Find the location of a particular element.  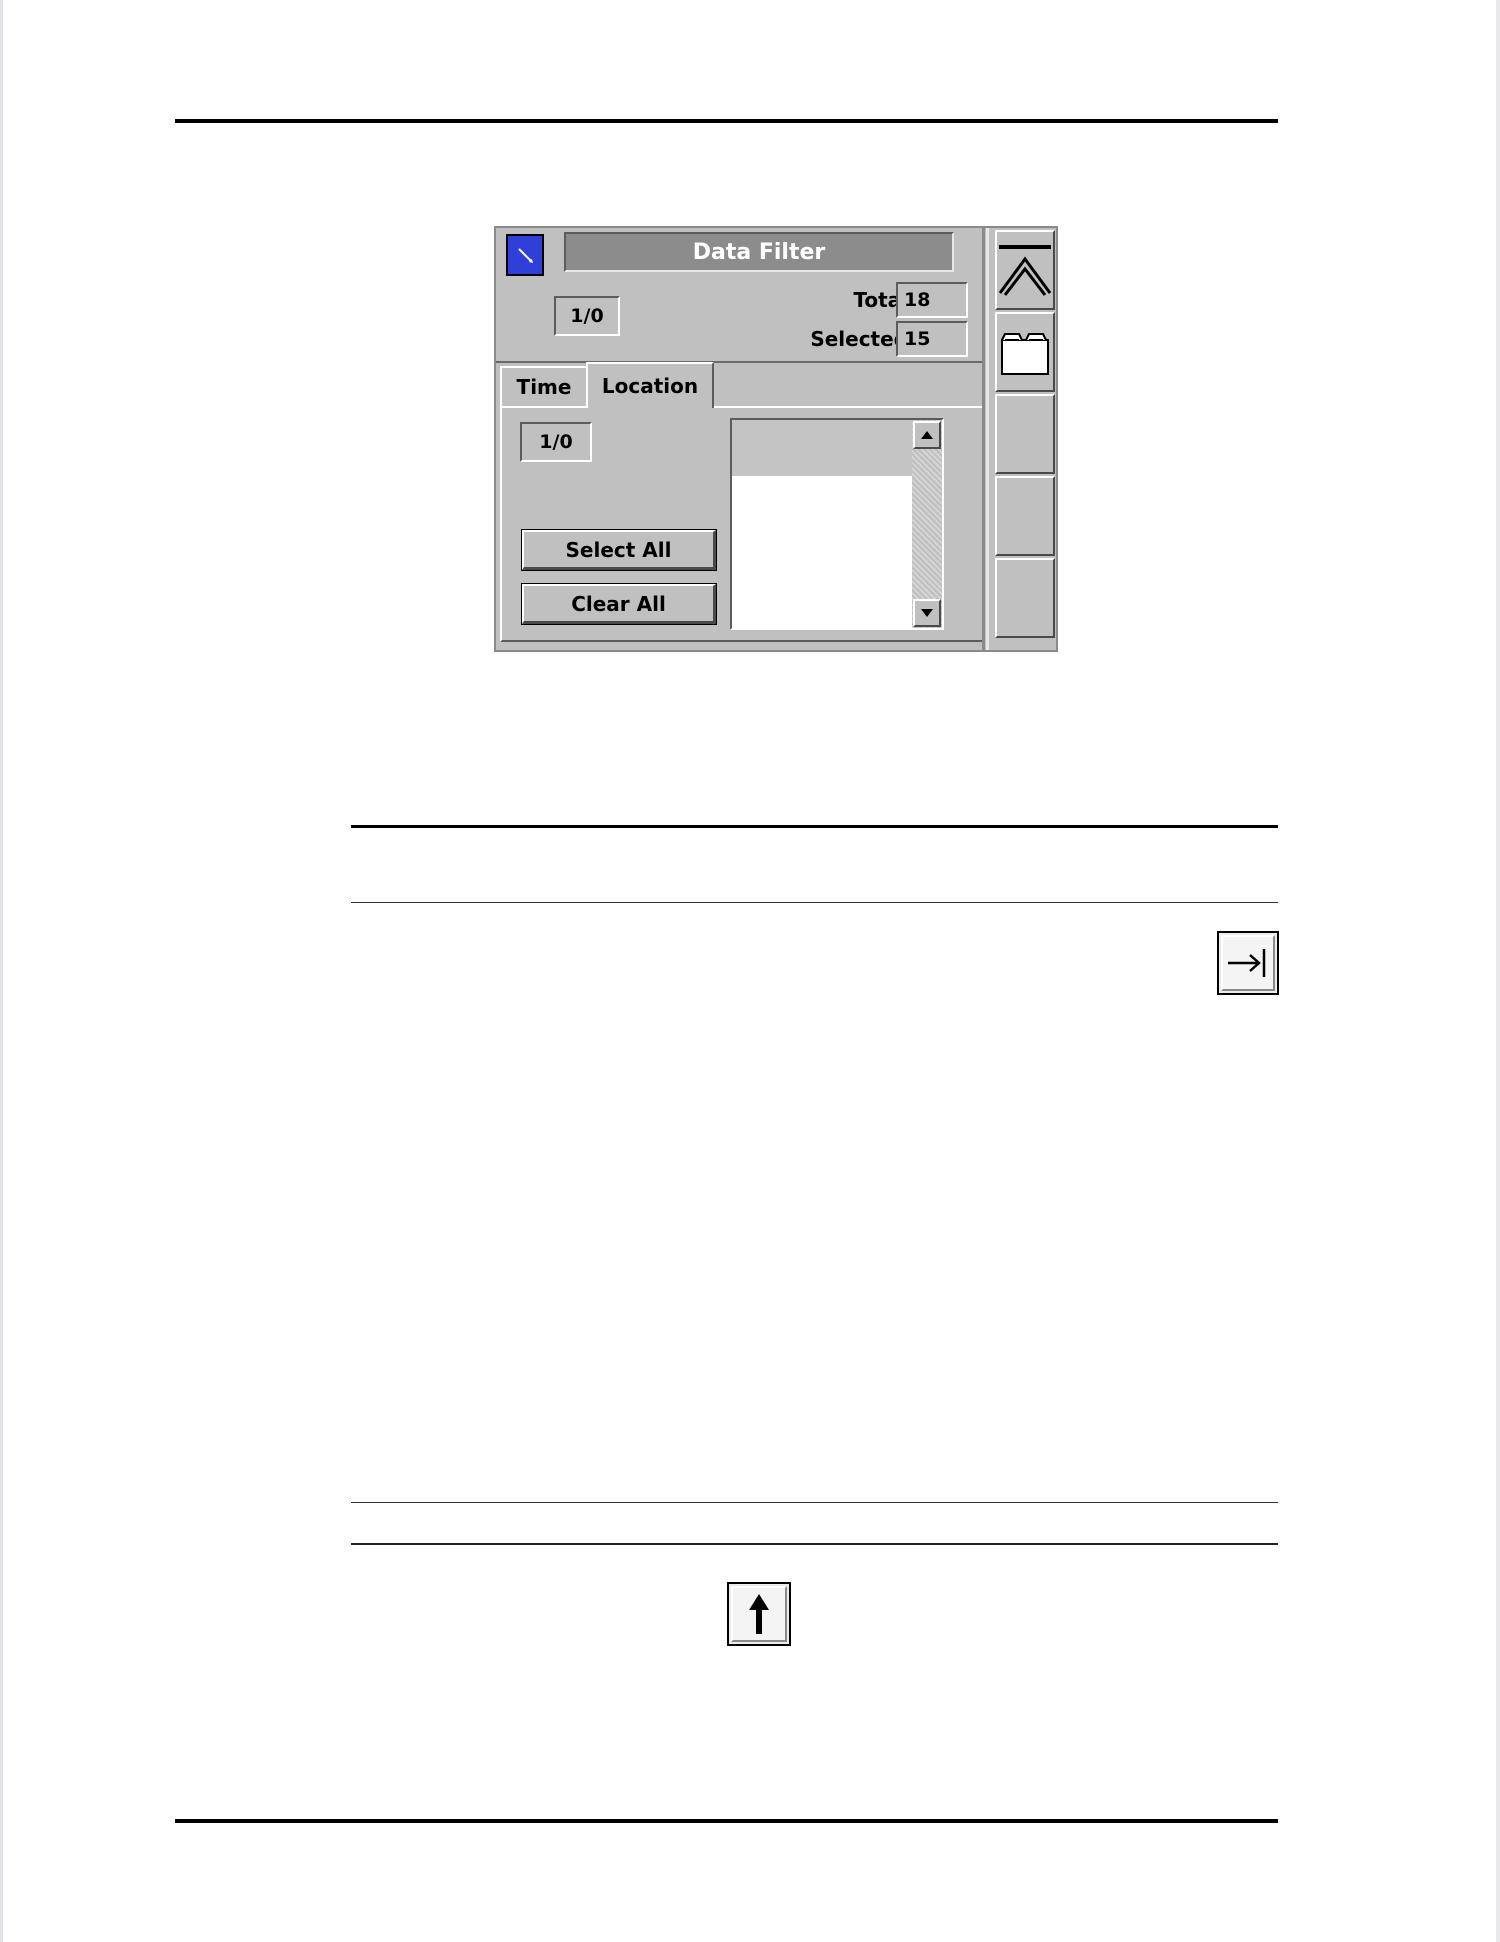

panel-io-indicator: 1/0 is located at coordinates (556, 442).